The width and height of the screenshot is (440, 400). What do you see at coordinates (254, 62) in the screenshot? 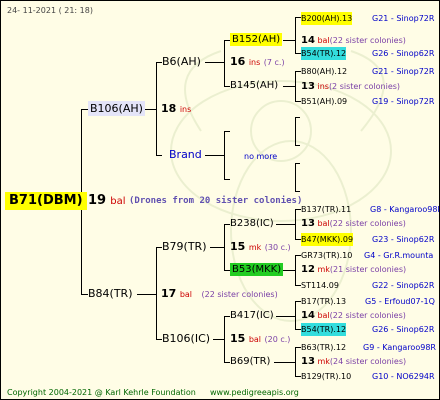
I see `father-upper-sub: ins` at bounding box center [254, 62].